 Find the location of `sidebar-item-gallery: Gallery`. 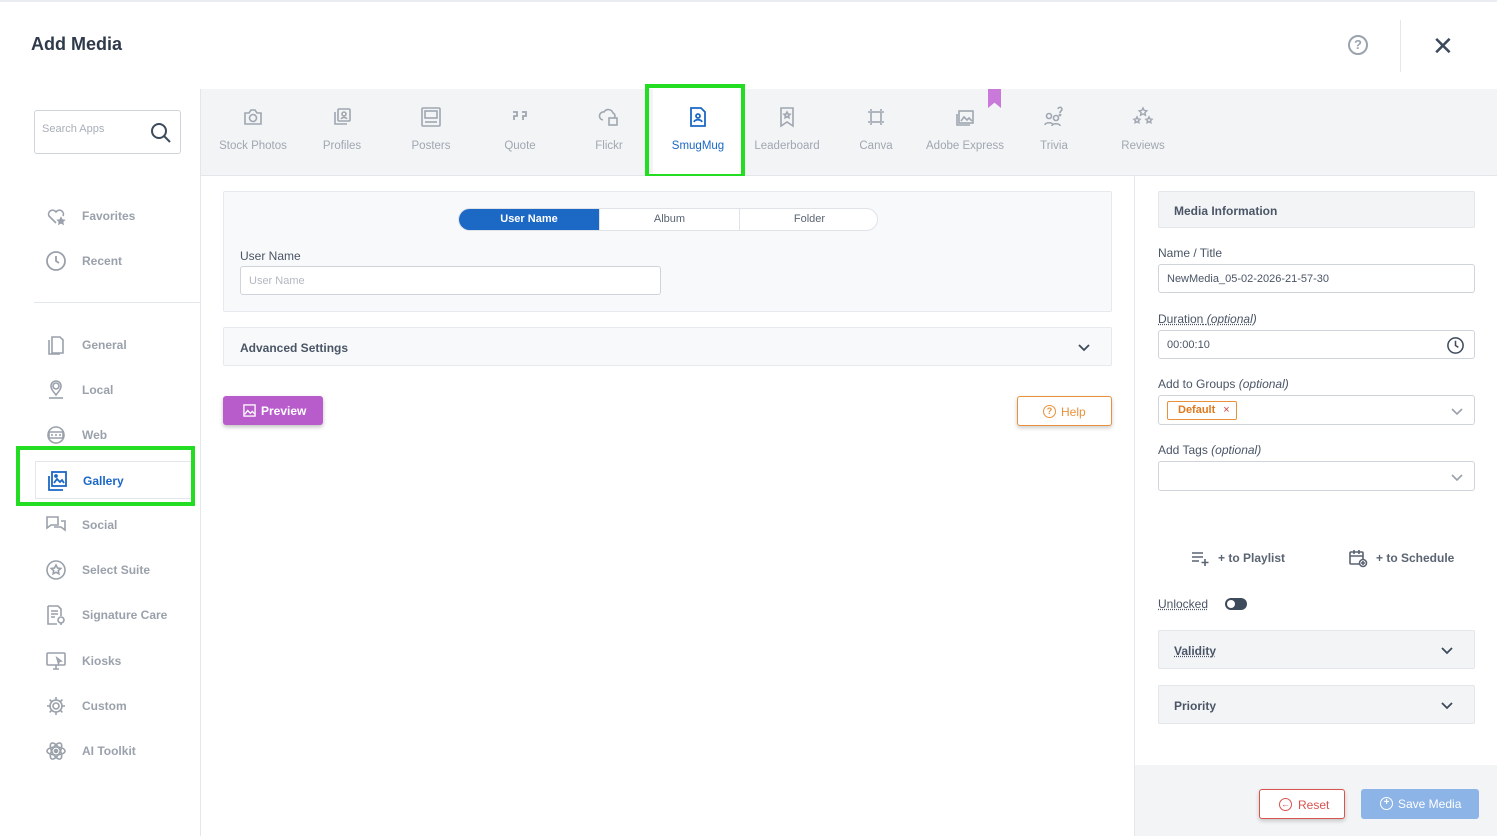

sidebar-item-gallery: Gallery is located at coordinates (113, 480).